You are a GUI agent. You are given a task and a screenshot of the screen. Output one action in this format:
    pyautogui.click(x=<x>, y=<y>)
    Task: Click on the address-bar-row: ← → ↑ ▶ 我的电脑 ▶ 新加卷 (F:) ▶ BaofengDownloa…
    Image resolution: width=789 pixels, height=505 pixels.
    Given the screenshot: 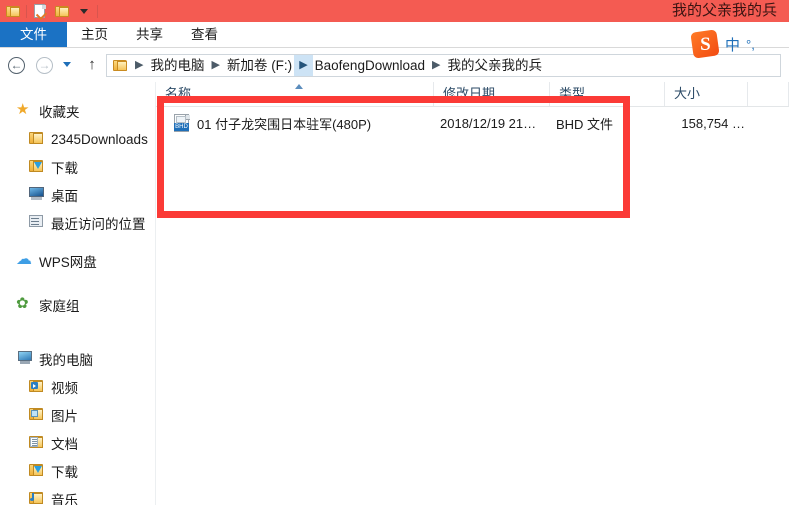 What is the action you would take?
    pyautogui.click(x=394, y=65)
    